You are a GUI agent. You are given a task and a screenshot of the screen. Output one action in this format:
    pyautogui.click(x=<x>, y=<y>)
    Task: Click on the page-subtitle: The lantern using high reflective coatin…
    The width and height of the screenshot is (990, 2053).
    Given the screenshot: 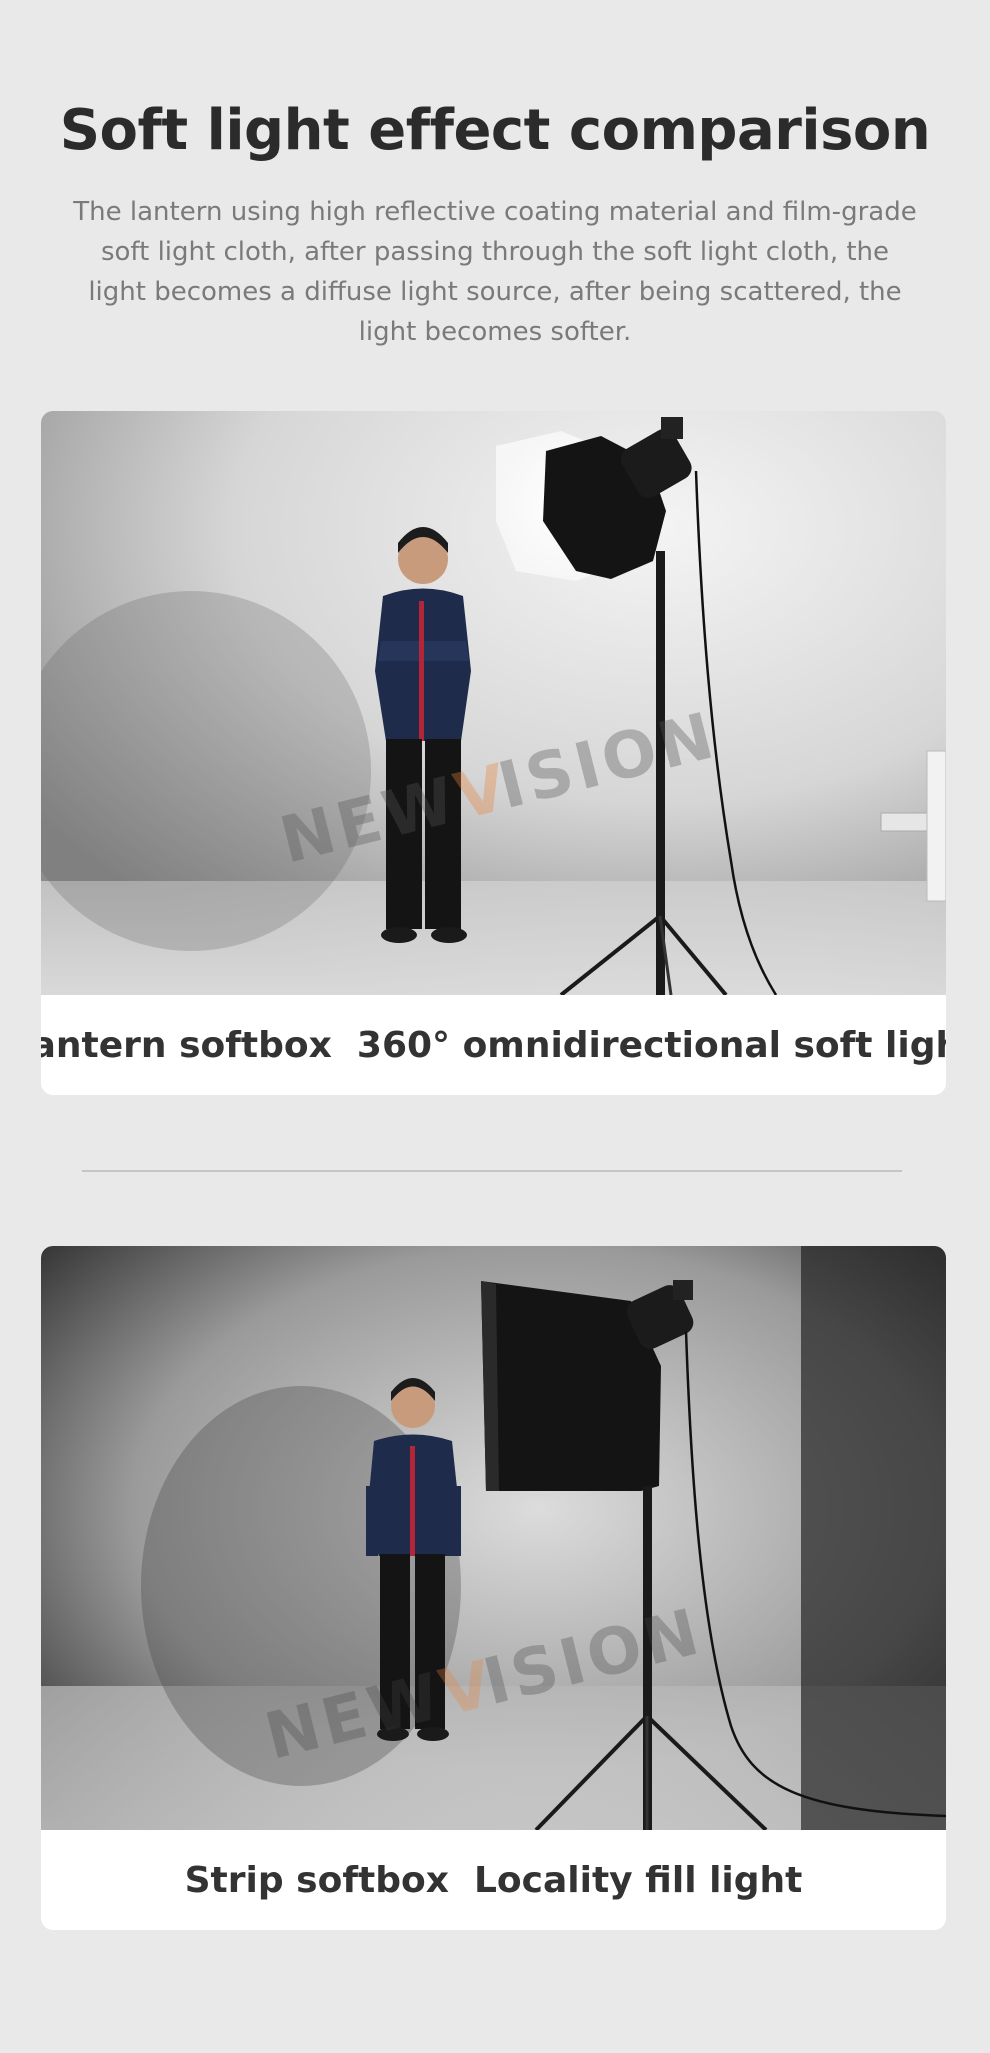 What is the action you would take?
    pyautogui.click(x=495, y=272)
    